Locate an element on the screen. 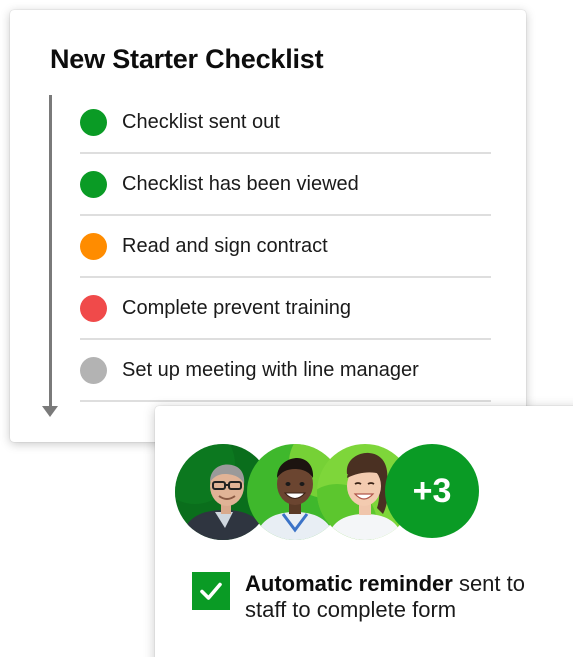  timeline-arrow-icon is located at coordinates (50, 411).